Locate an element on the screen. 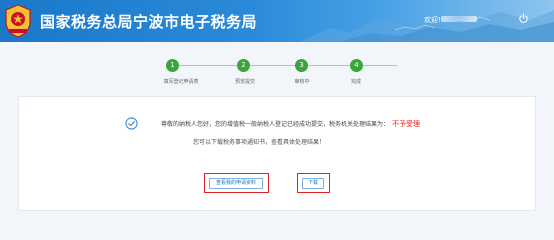 The height and width of the screenshot is (240, 554). step-3-label: 审核中 is located at coordinates (302, 82).